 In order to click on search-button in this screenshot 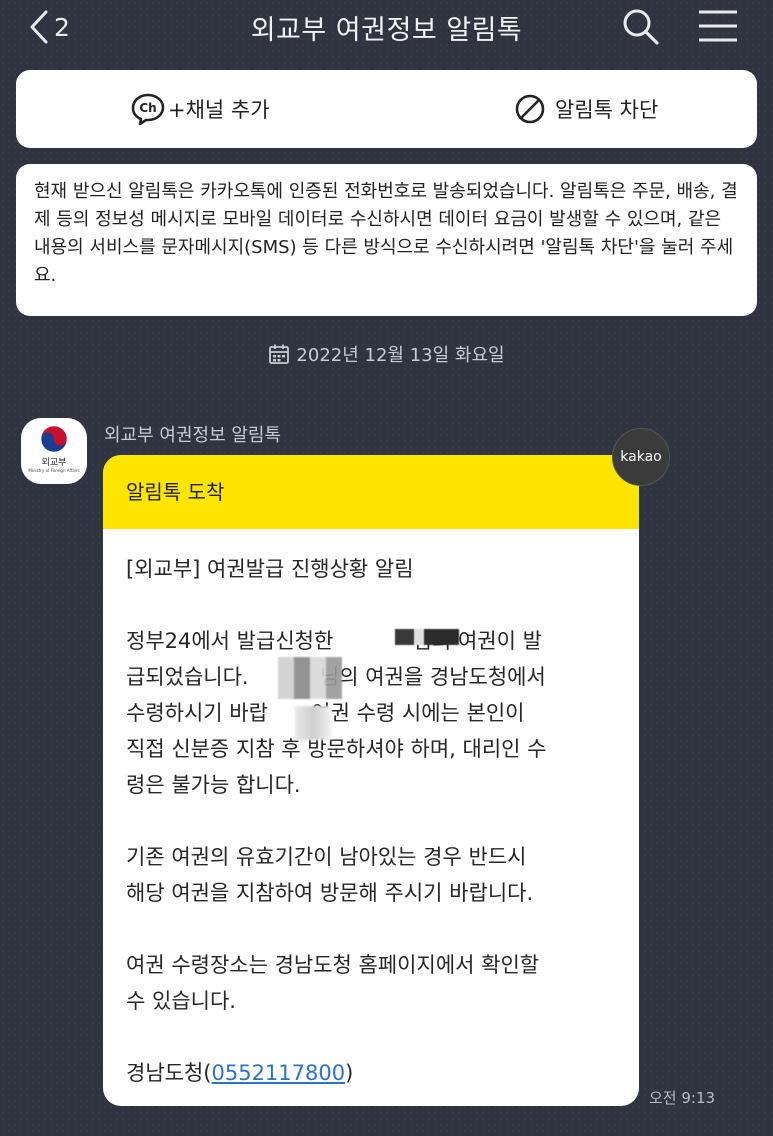, I will do `click(641, 27)`.